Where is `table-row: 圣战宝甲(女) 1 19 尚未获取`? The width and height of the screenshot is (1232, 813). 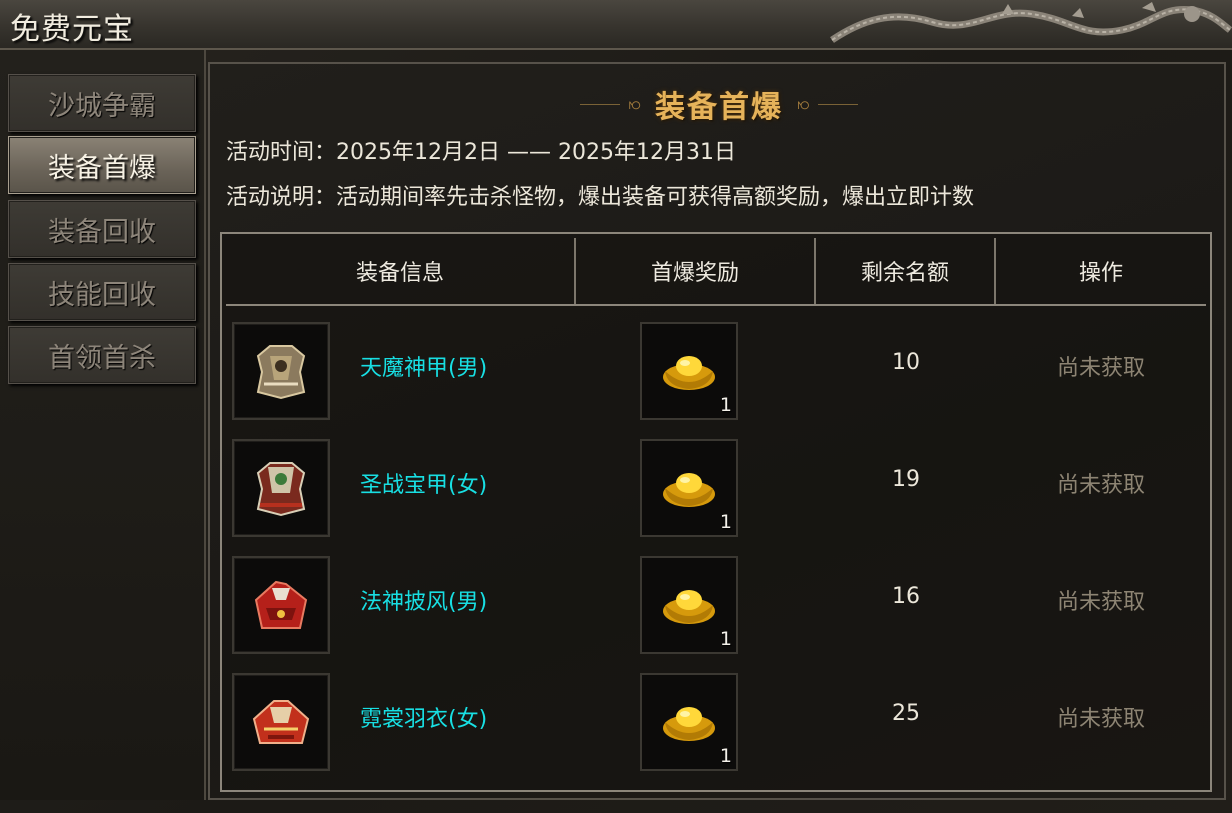 table-row: 圣战宝甲(女) 1 19 尚未获取 is located at coordinates (716, 482).